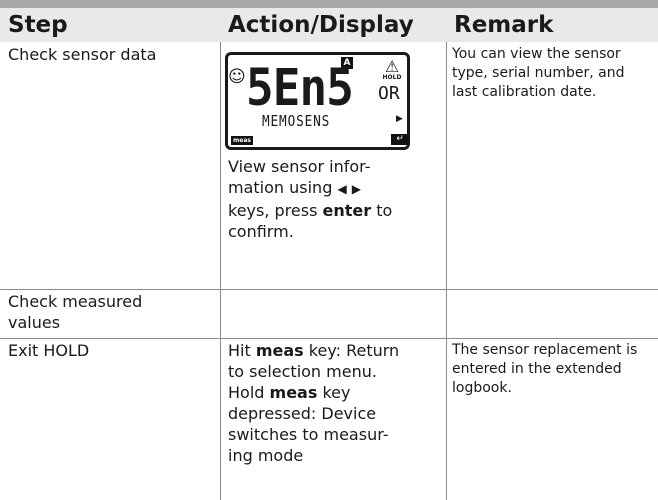 The image size is (658, 500). What do you see at coordinates (302, 413) in the screenshot?
I see `action-line: depressed: Device` at bounding box center [302, 413].